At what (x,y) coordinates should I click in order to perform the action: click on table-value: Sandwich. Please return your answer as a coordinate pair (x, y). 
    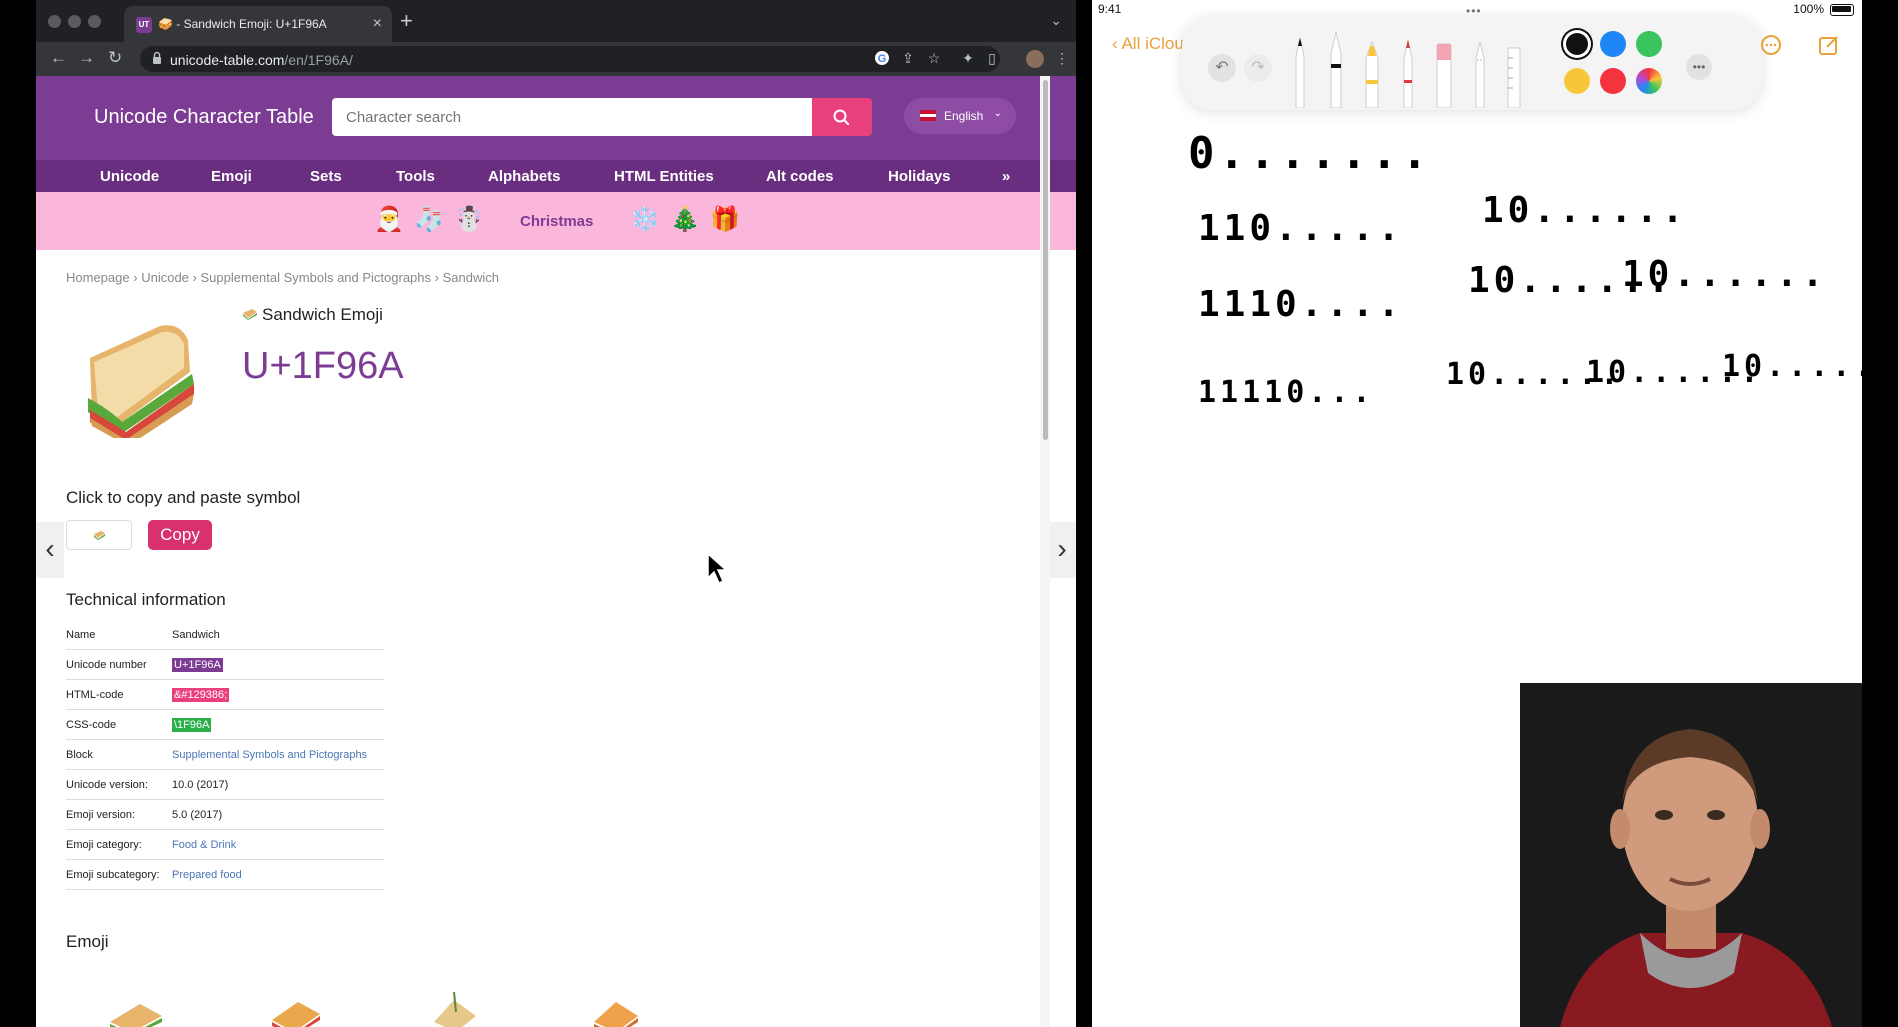
    Looking at the image, I should click on (278, 635).